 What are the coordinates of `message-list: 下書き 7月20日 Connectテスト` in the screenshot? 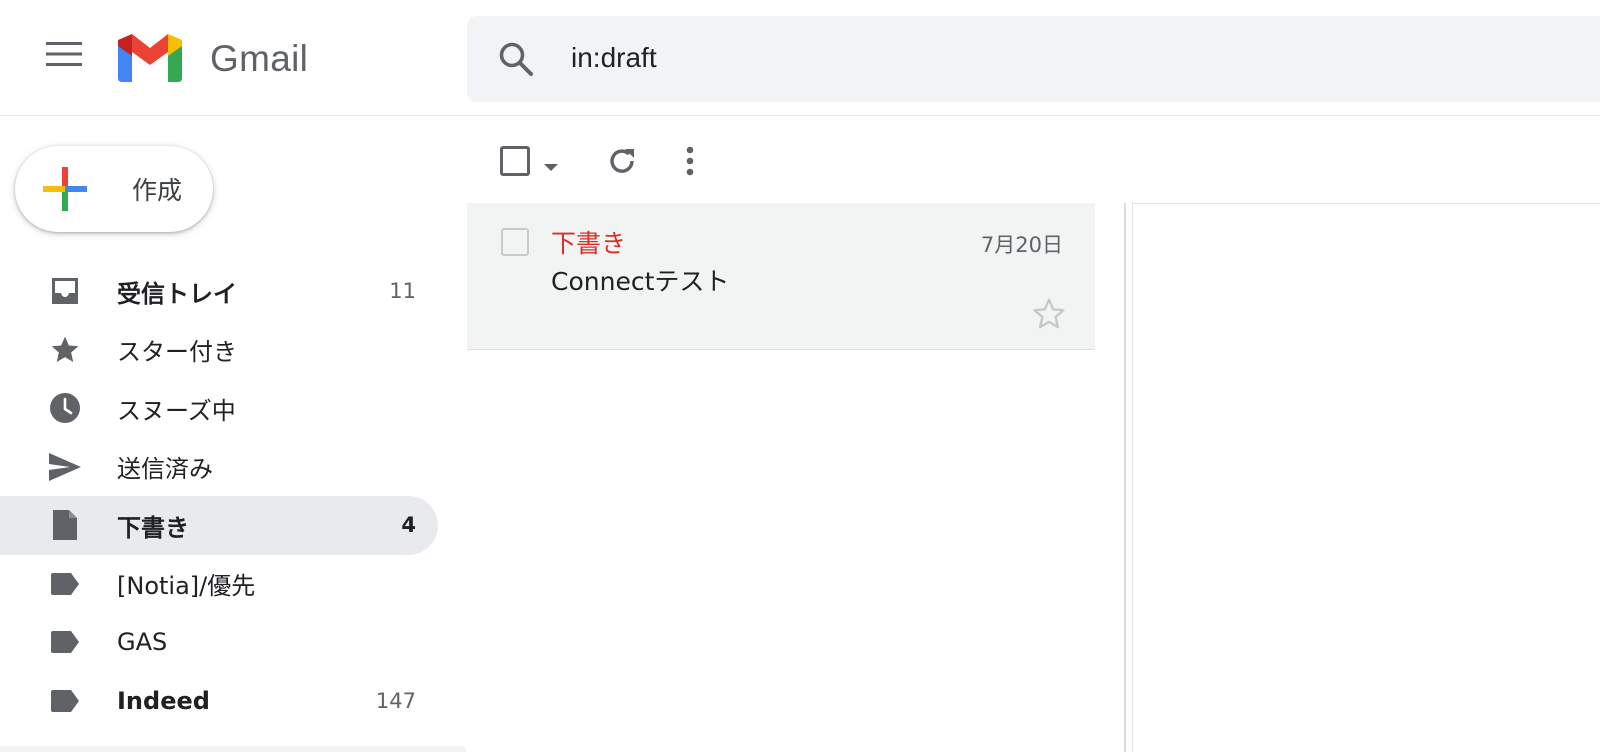 It's located at (781, 276).